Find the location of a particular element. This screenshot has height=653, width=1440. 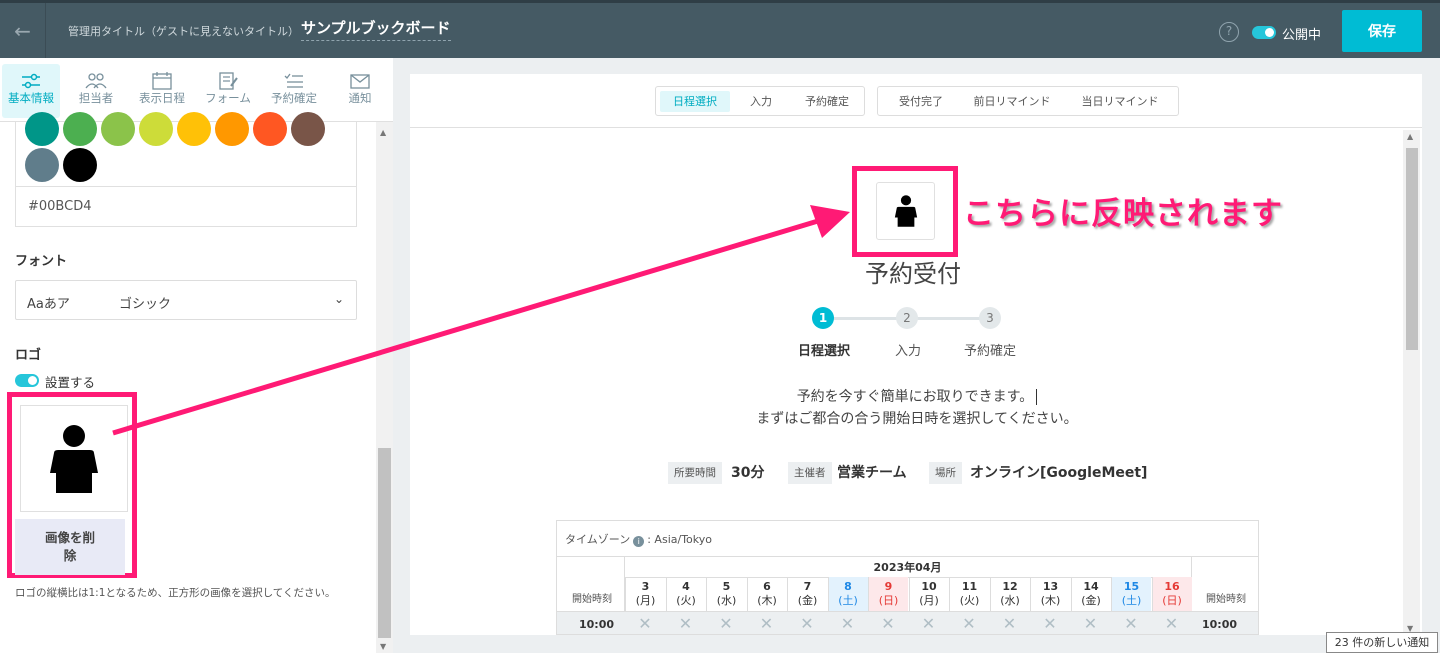

delete-label-2: 除 is located at coordinates (70, 555).